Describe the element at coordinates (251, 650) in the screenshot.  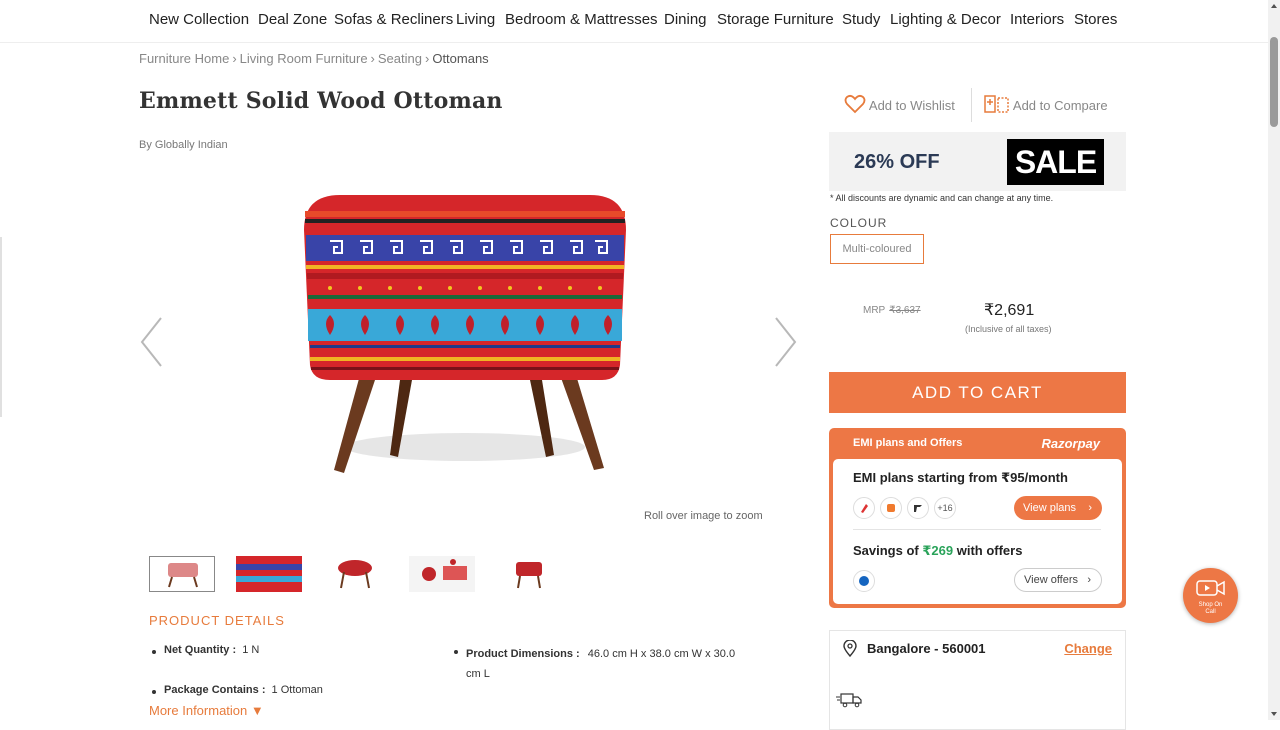
I see `net-quantity-value: 1 N` at that location.